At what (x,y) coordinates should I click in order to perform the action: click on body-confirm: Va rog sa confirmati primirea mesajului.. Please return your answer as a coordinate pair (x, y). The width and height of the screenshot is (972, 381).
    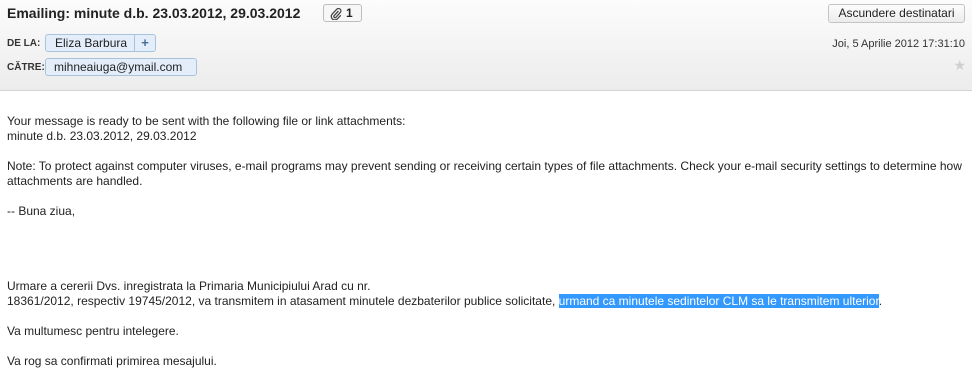
    Looking at the image, I should click on (112, 361).